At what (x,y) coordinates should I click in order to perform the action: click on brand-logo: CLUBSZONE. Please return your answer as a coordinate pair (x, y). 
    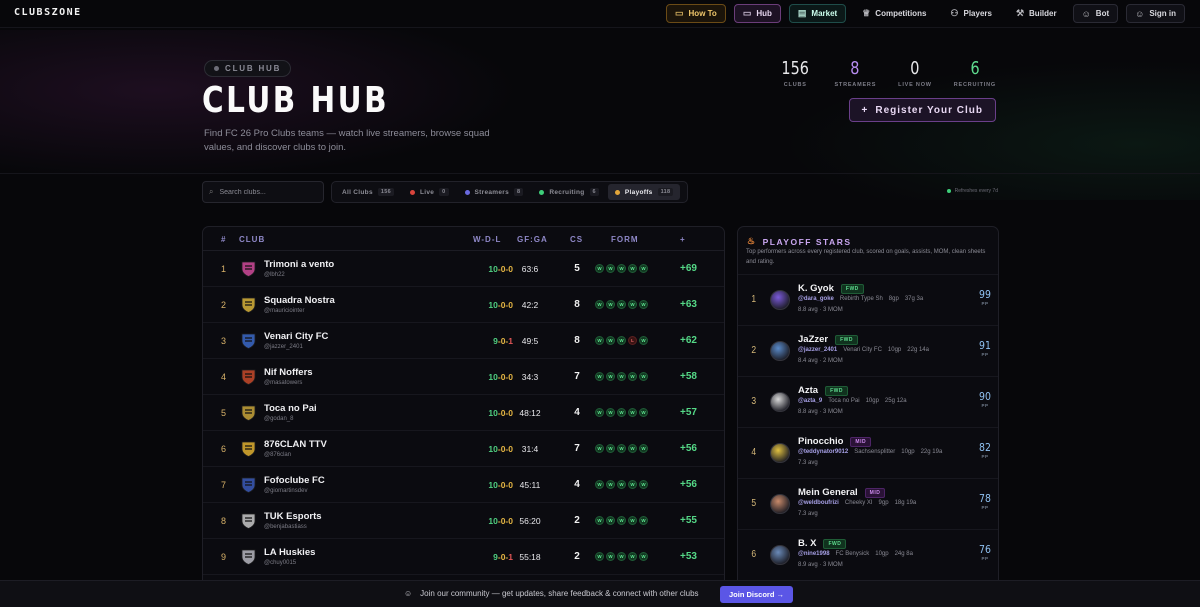
    Looking at the image, I should click on (48, 12).